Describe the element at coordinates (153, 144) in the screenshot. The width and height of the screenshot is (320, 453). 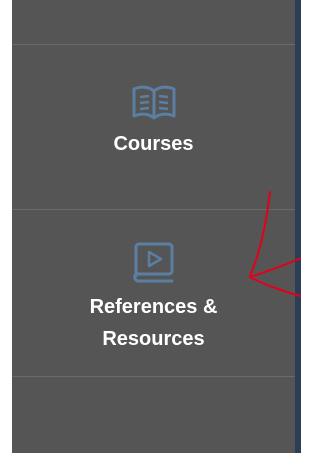
I see `sidebar-item-label: Courses` at that location.